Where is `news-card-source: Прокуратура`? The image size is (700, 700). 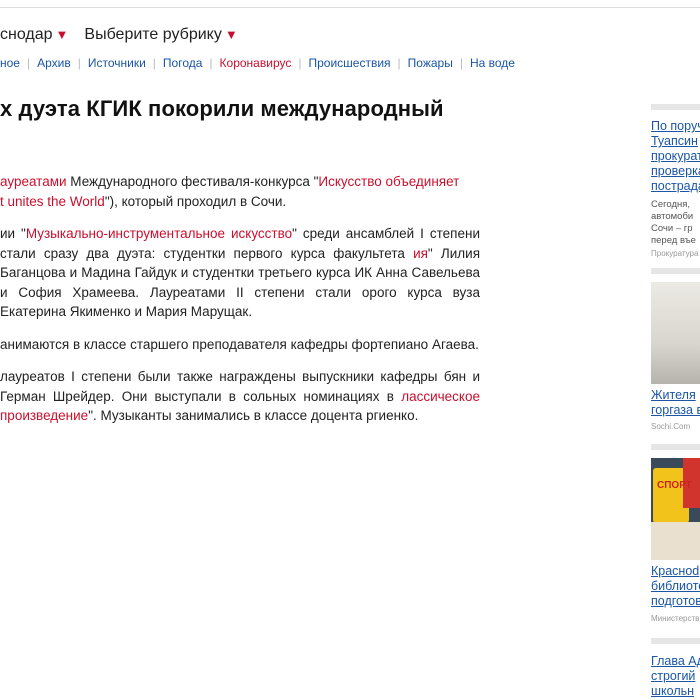 news-card-source: Прокуратура is located at coordinates (675, 253).